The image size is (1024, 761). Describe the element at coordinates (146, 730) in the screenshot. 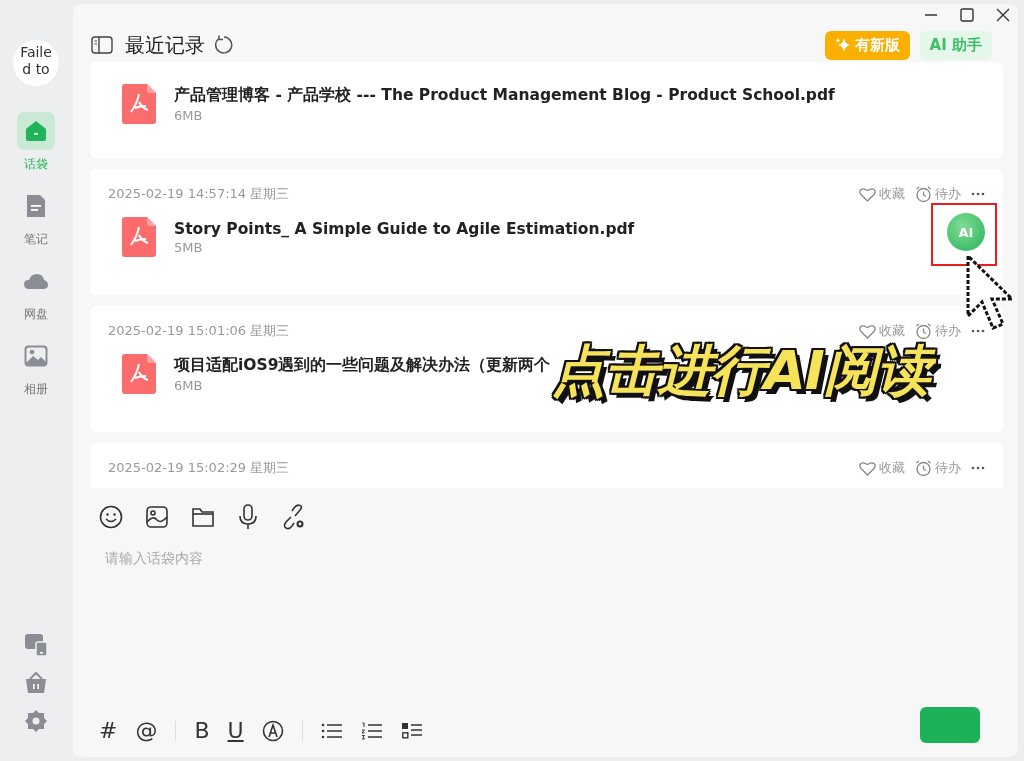

I see `mention-button: @` at that location.